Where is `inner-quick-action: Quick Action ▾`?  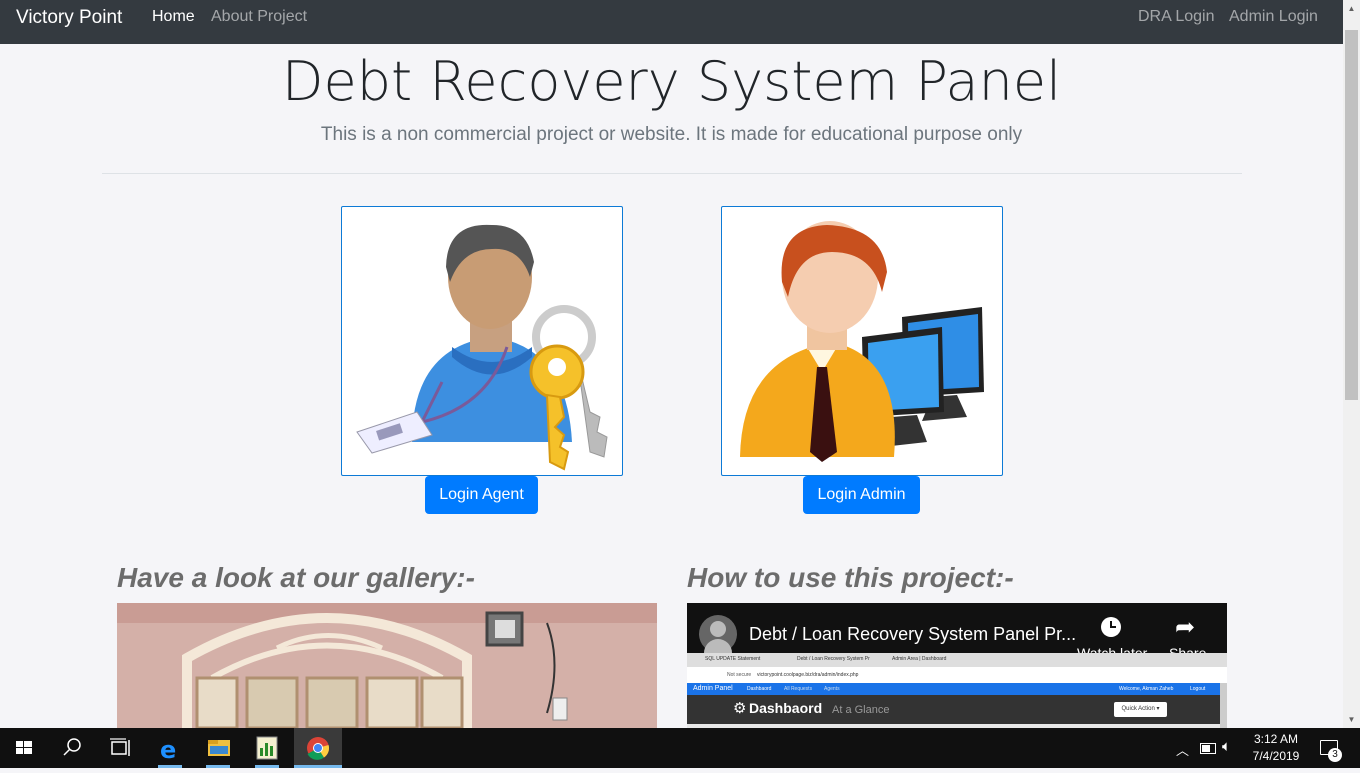
inner-quick-action: Quick Action ▾ is located at coordinates (1140, 709).